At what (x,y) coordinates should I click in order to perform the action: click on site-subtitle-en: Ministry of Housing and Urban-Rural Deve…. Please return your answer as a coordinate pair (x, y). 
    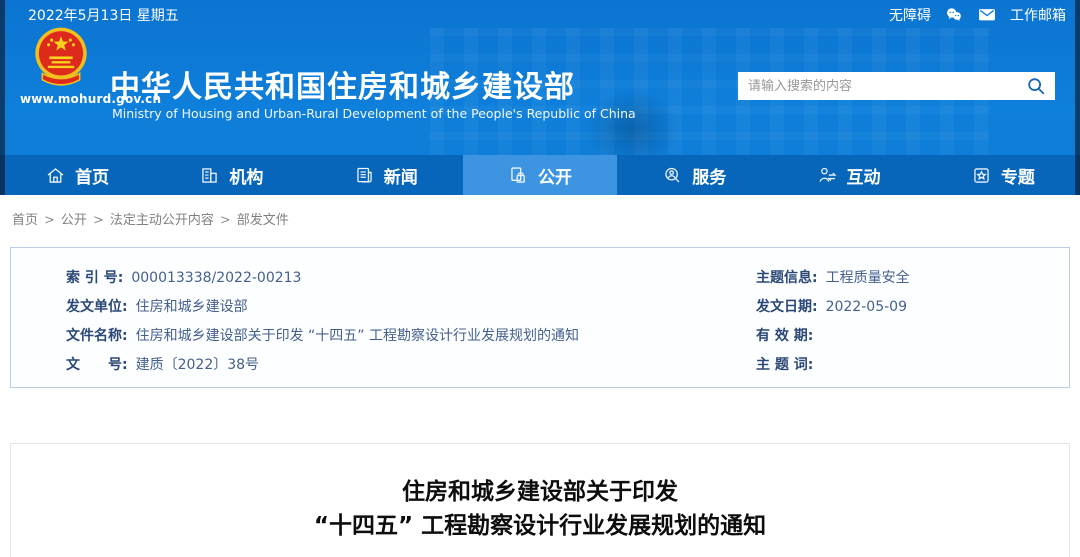
    Looking at the image, I should click on (374, 113).